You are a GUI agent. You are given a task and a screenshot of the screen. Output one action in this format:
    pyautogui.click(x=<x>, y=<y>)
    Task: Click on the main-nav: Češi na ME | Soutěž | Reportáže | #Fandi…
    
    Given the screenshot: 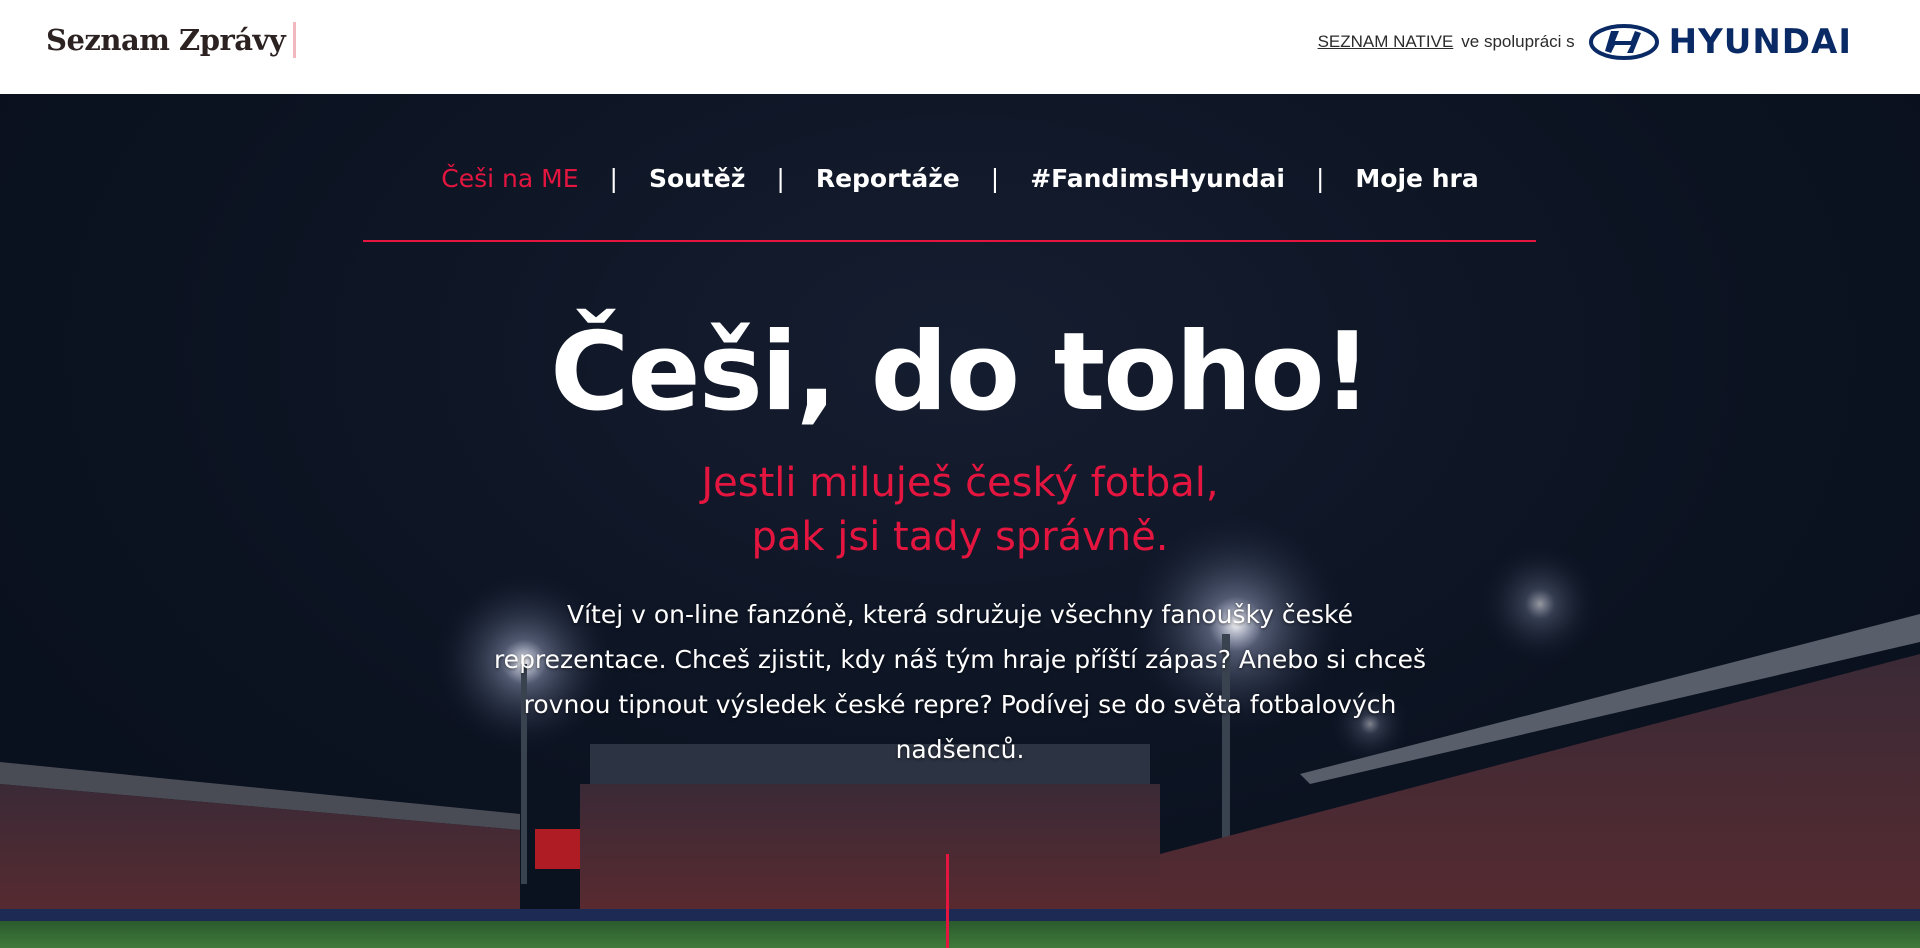 What is the action you would take?
    pyautogui.click(x=960, y=178)
    